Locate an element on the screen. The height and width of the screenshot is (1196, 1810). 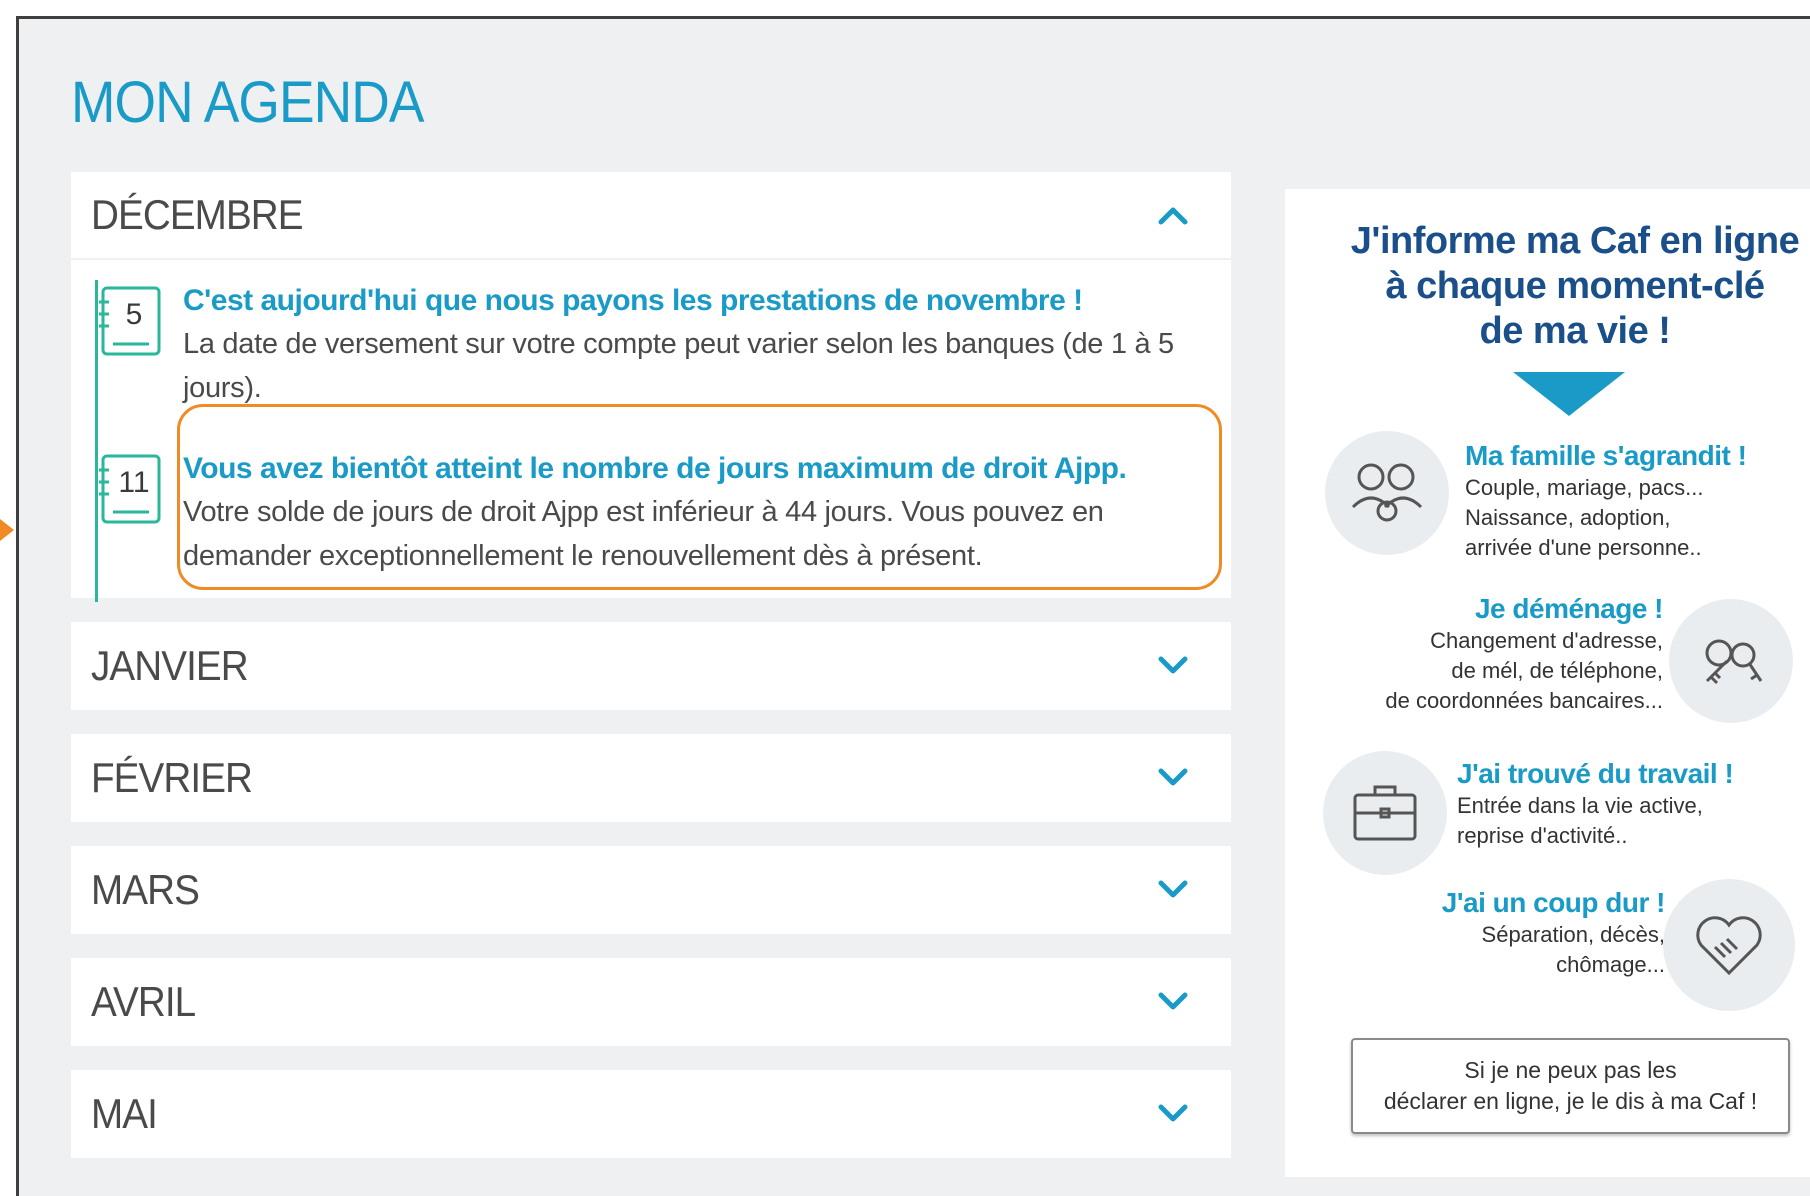
event-day: 5 is located at coordinates (134, 314).